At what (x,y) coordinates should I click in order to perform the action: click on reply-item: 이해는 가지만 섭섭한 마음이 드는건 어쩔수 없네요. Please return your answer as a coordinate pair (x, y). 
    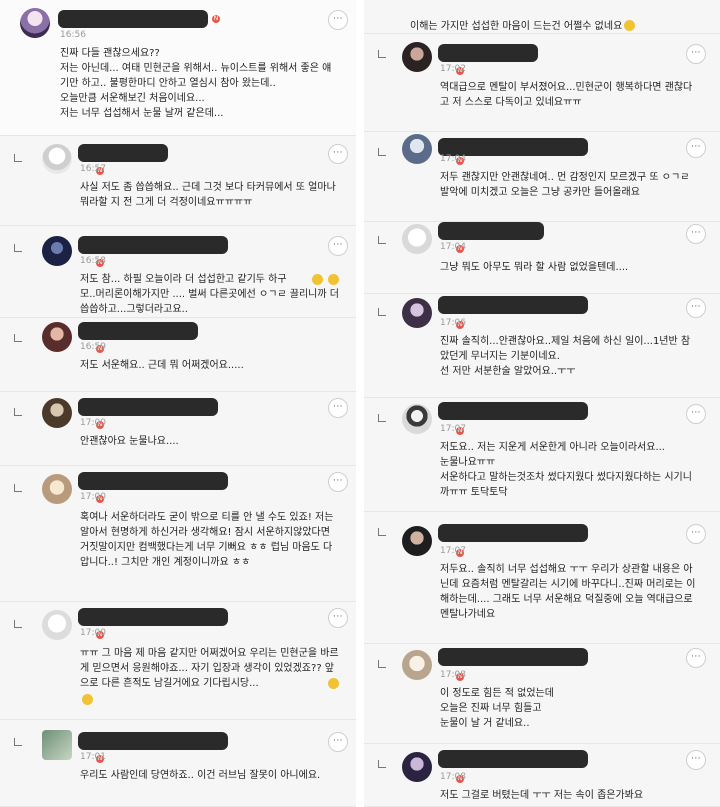
    Looking at the image, I should click on (542, 17).